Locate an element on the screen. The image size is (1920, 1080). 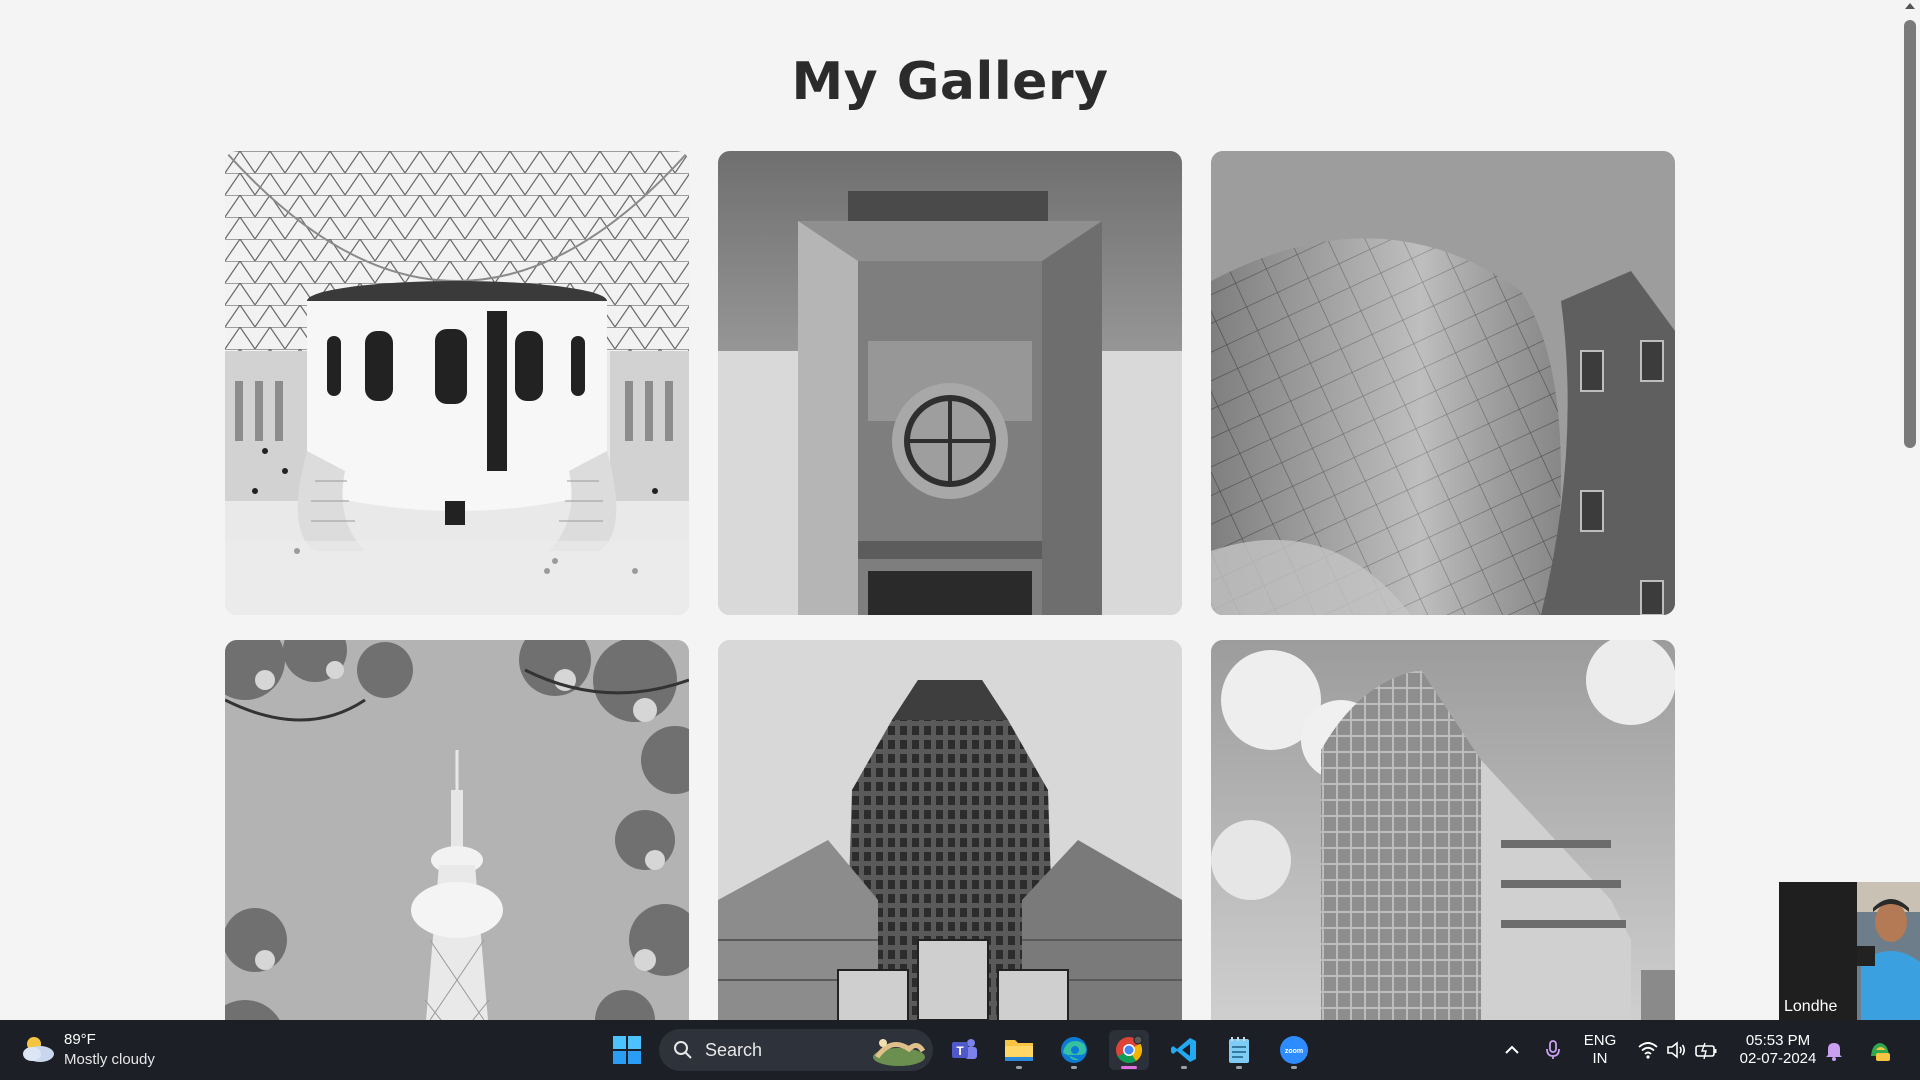
region-code: IN is located at coordinates (1600, 1058).